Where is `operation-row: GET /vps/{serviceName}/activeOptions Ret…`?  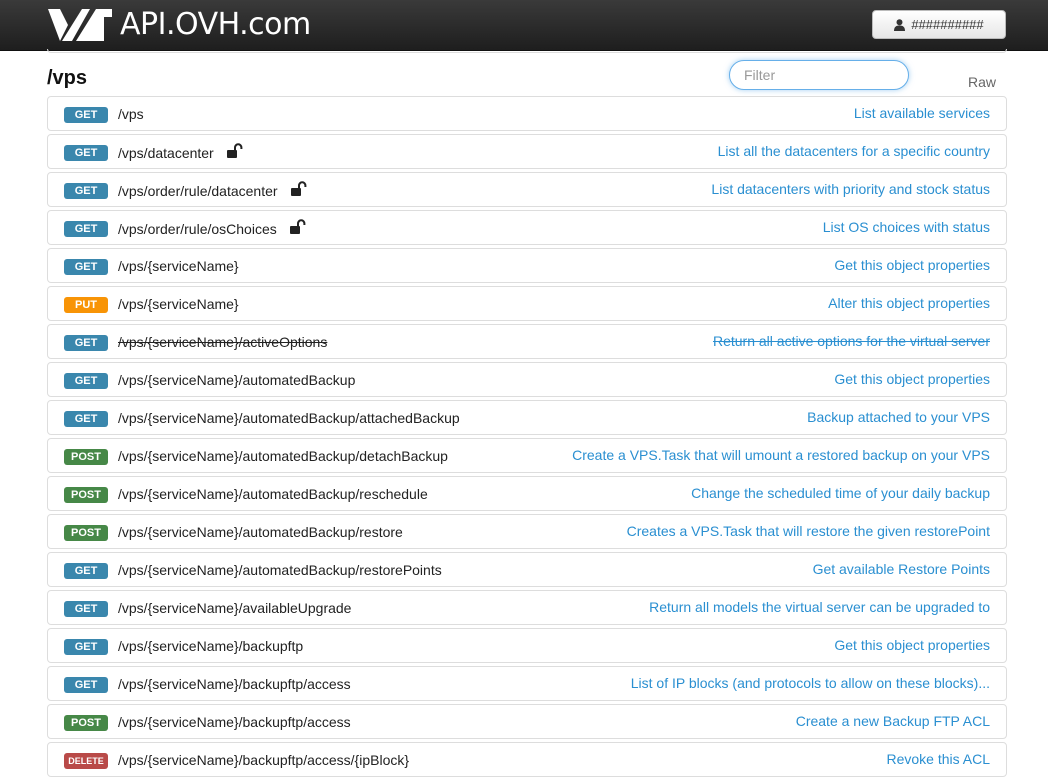
operation-row: GET /vps/{serviceName}/activeOptions Ret… is located at coordinates (527, 341).